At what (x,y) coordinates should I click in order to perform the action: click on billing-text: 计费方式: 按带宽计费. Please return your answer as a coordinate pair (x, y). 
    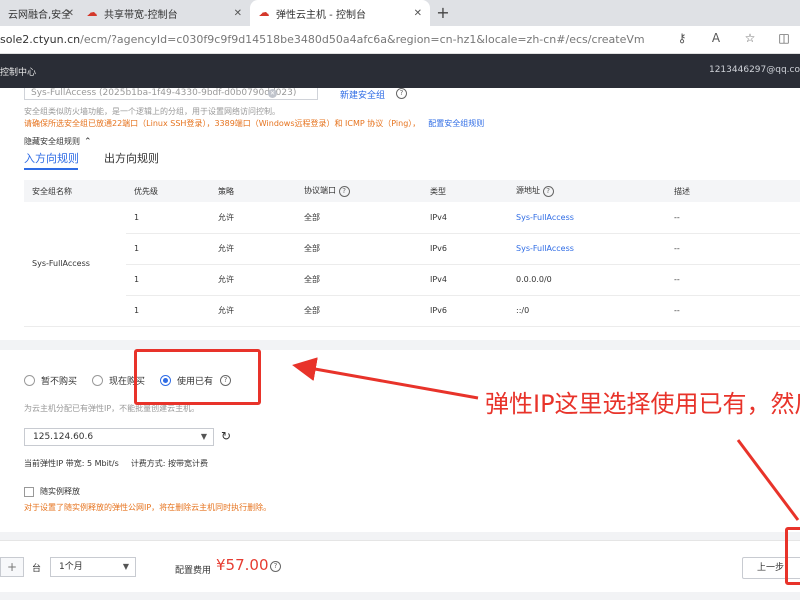
    Looking at the image, I should click on (169, 463).